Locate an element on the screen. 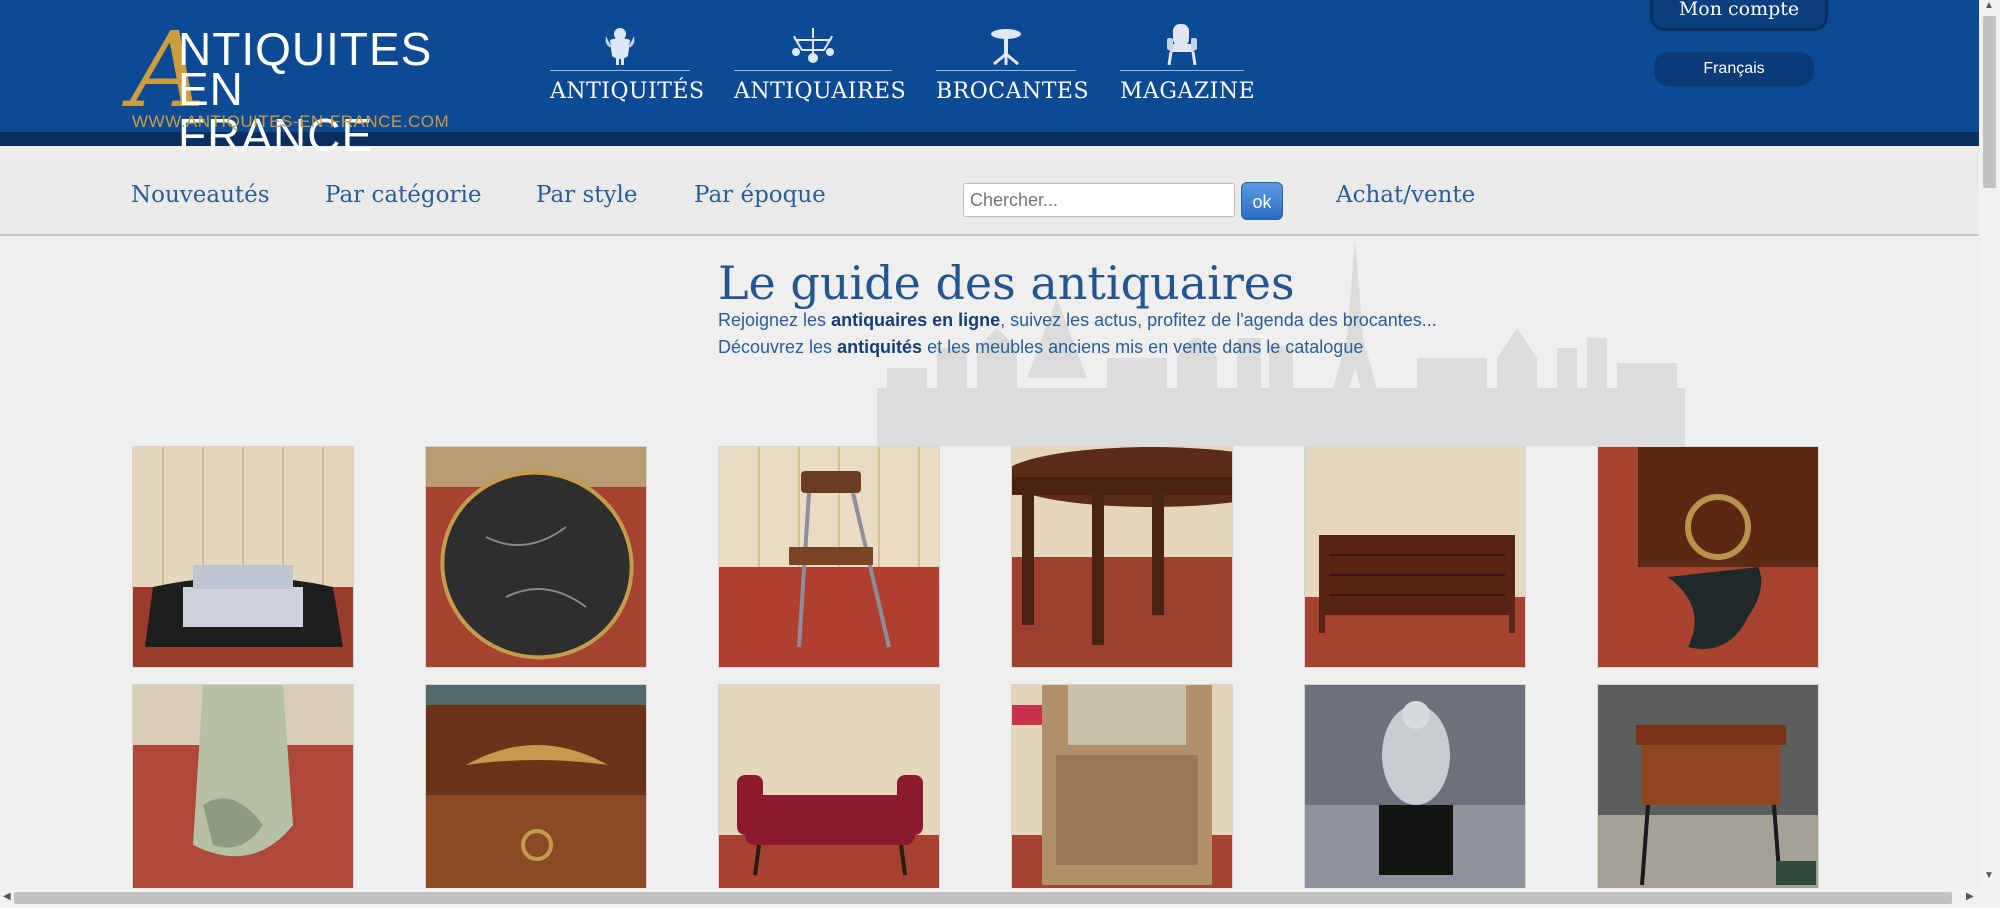  velvet-banquette-image is located at coordinates (829, 787).